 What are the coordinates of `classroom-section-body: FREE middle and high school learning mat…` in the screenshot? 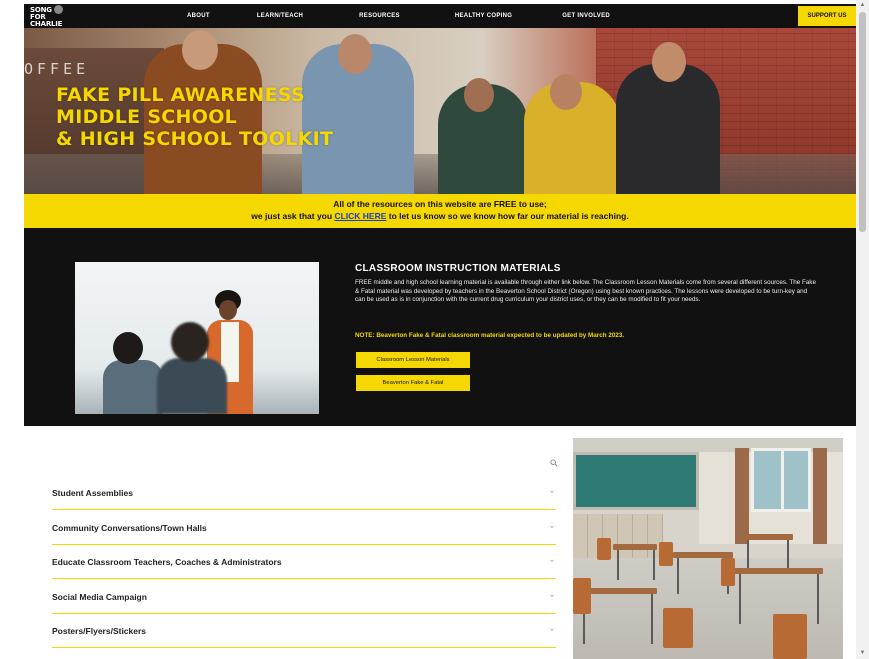 It's located at (585, 291).